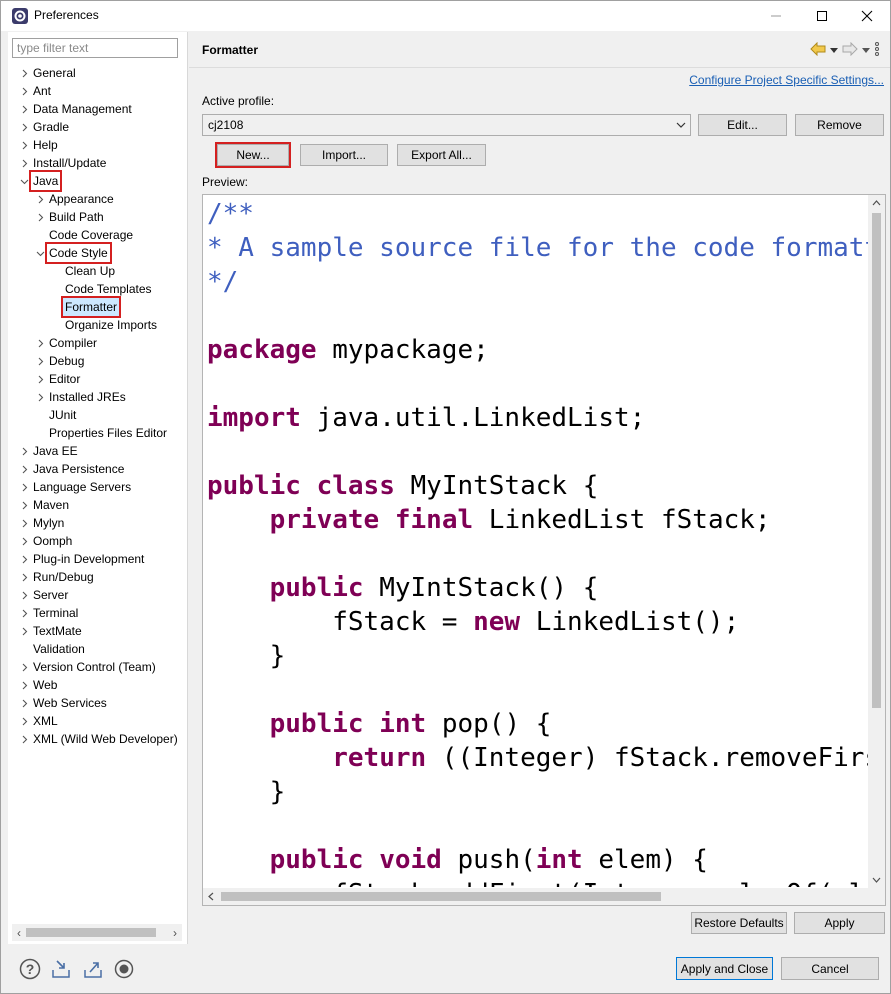 This screenshot has width=891, height=994. What do you see at coordinates (98, 325) in the screenshot?
I see `tree-item: Organize Imports` at bounding box center [98, 325].